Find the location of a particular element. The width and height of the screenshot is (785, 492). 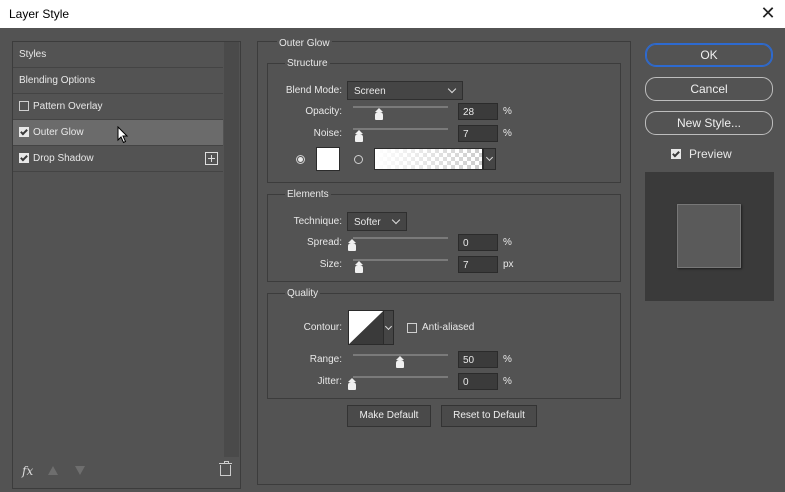

range-input: 50 is located at coordinates (478, 359).